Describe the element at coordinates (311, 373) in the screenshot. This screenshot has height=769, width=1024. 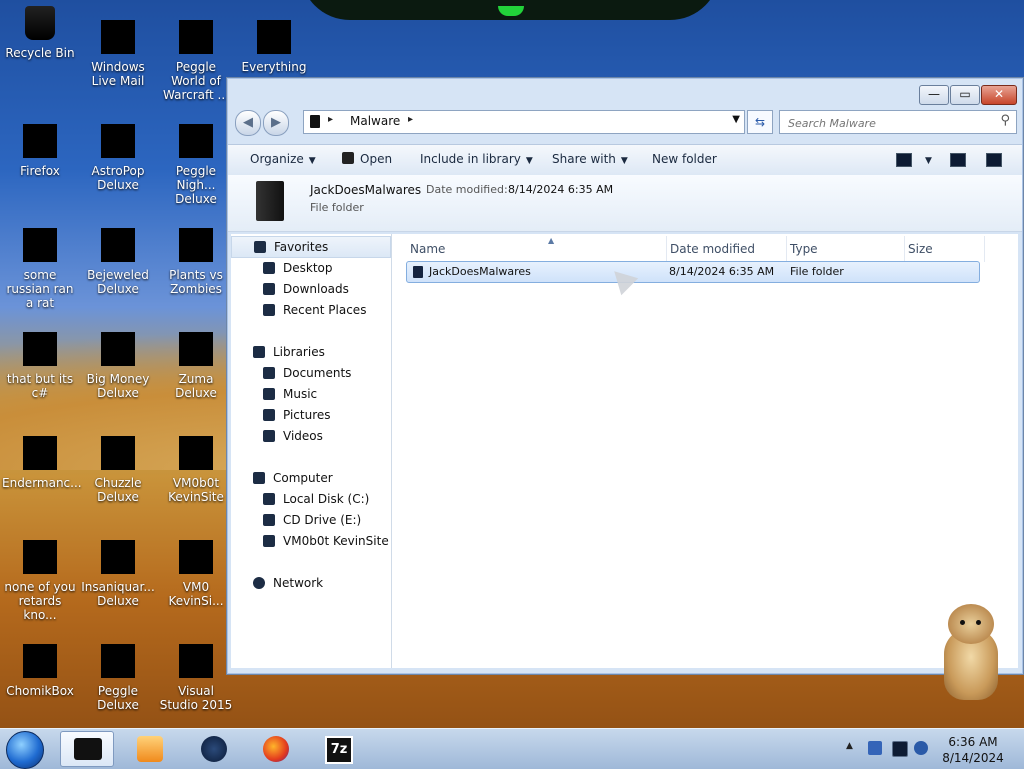
I see `nav-documents: Documents` at that location.